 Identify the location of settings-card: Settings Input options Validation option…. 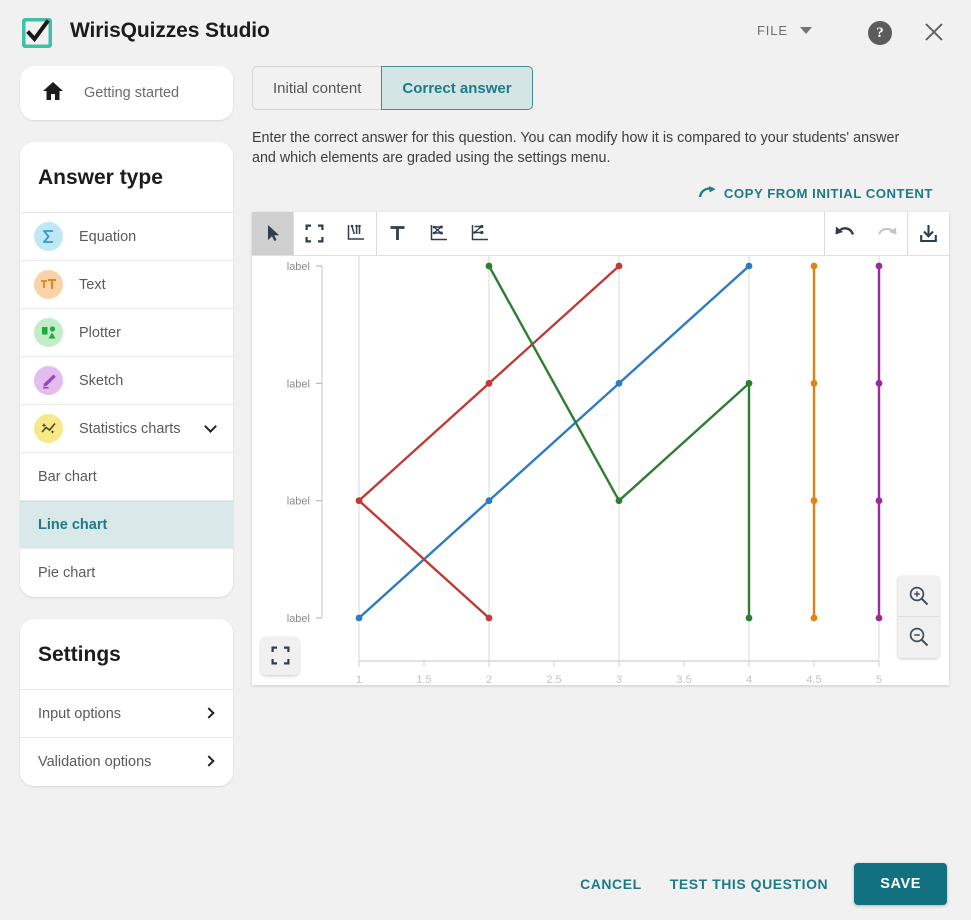
(126, 702).